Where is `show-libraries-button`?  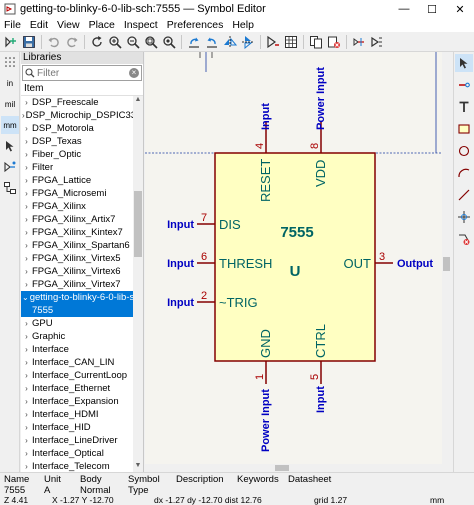
show-libraries-button is located at coordinates (10, 188).